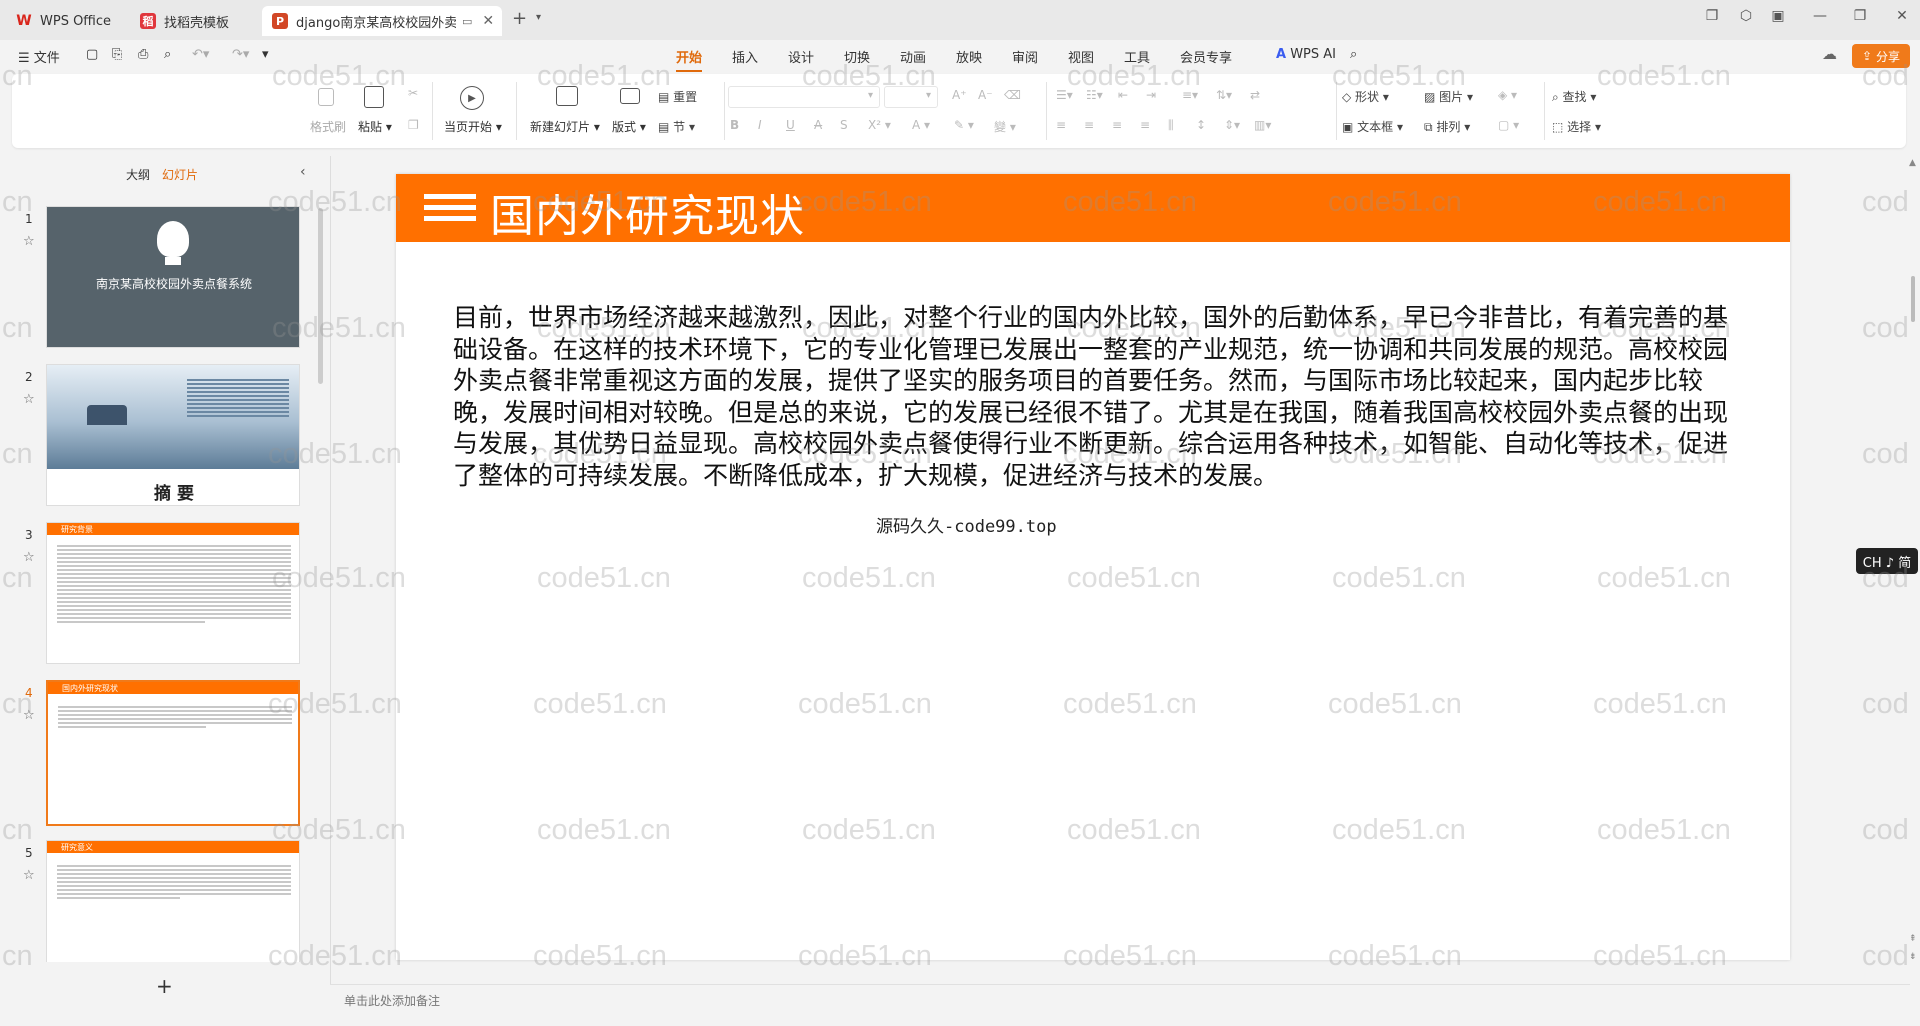 The width and height of the screenshot is (1920, 1026). Describe the element at coordinates (413, 93) in the screenshot. I see `cut-icon: ✂` at that location.